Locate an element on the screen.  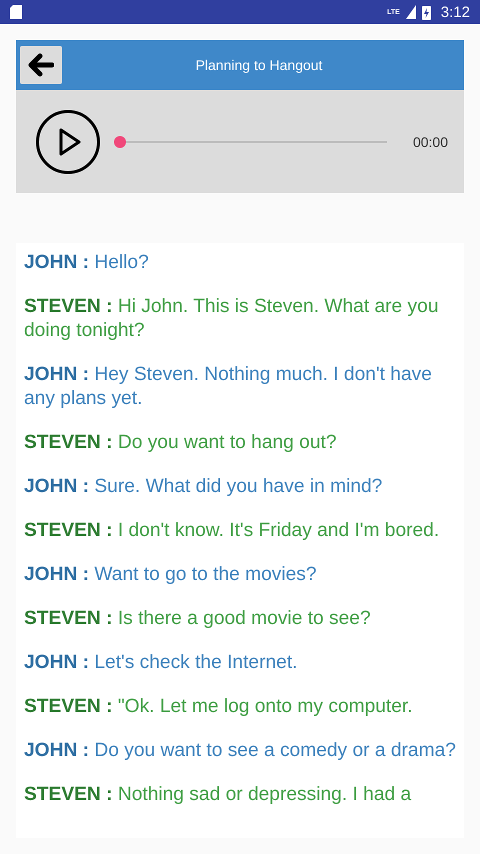
screen-title: Planning to Hangout is located at coordinates (259, 65).